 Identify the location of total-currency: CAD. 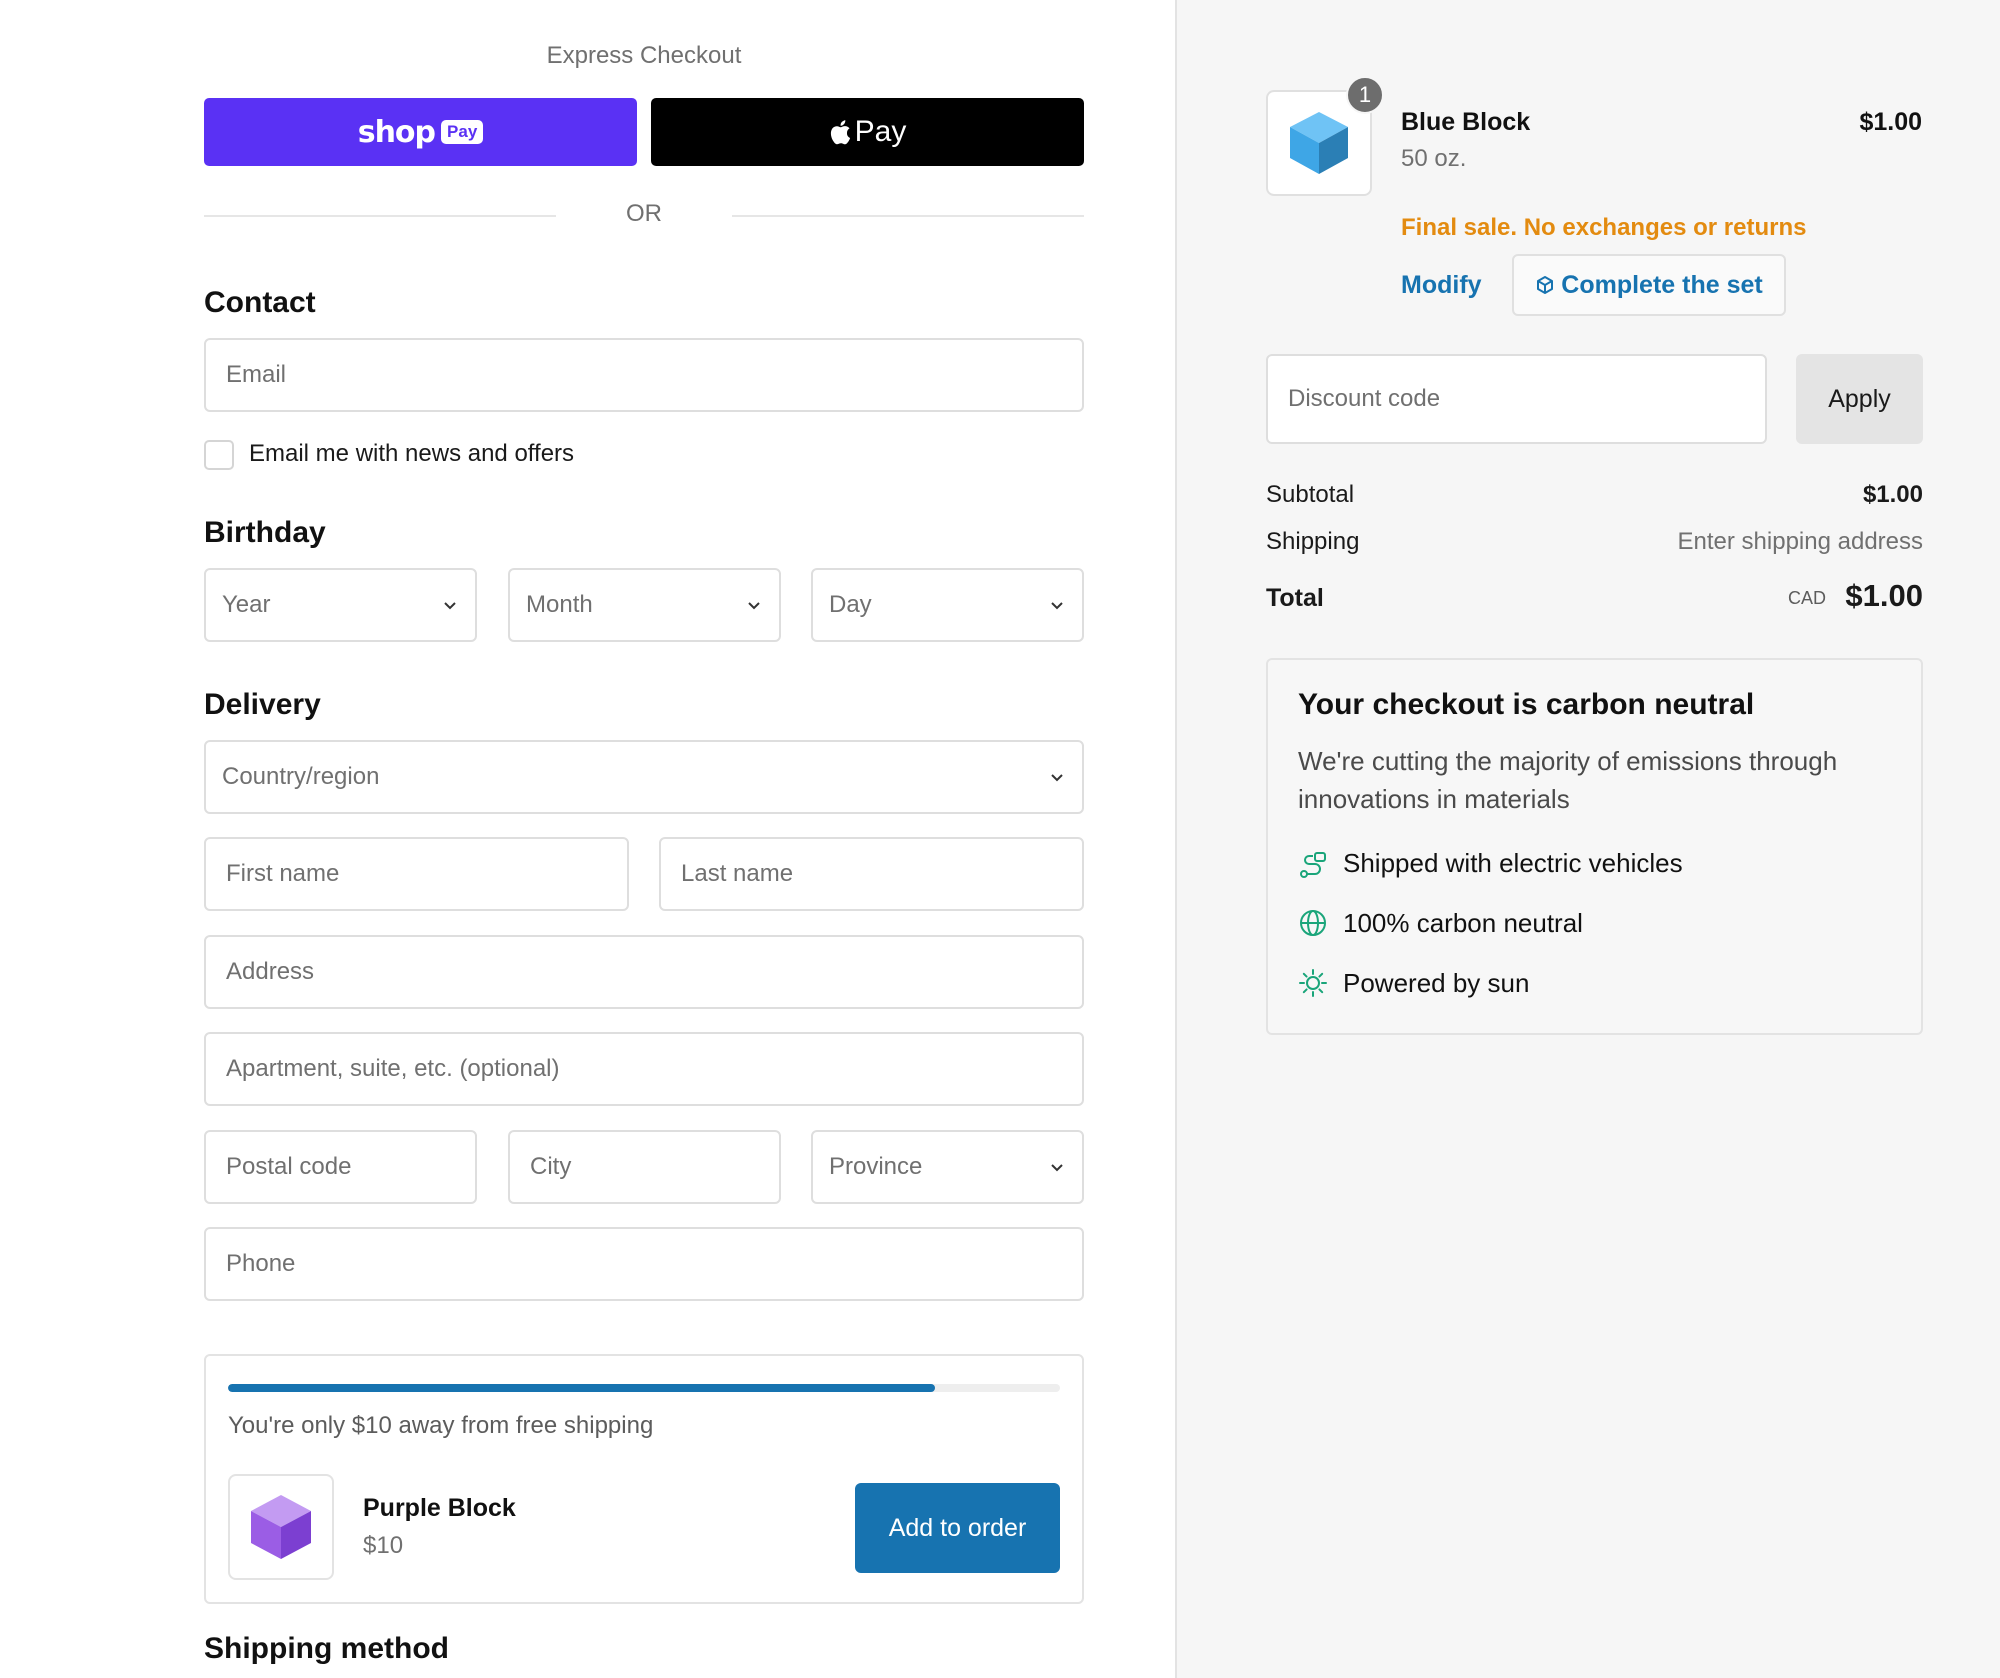
(1807, 598).